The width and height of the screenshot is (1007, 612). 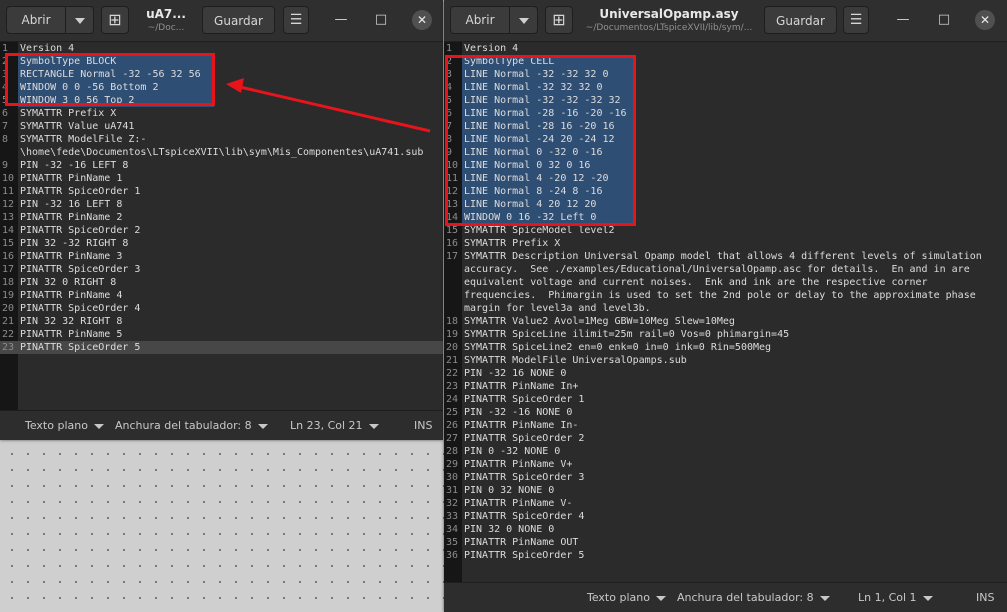 What do you see at coordinates (725, 373) in the screenshot?
I see `editor-line: 22 PIN -32 16 NONE 0` at bounding box center [725, 373].